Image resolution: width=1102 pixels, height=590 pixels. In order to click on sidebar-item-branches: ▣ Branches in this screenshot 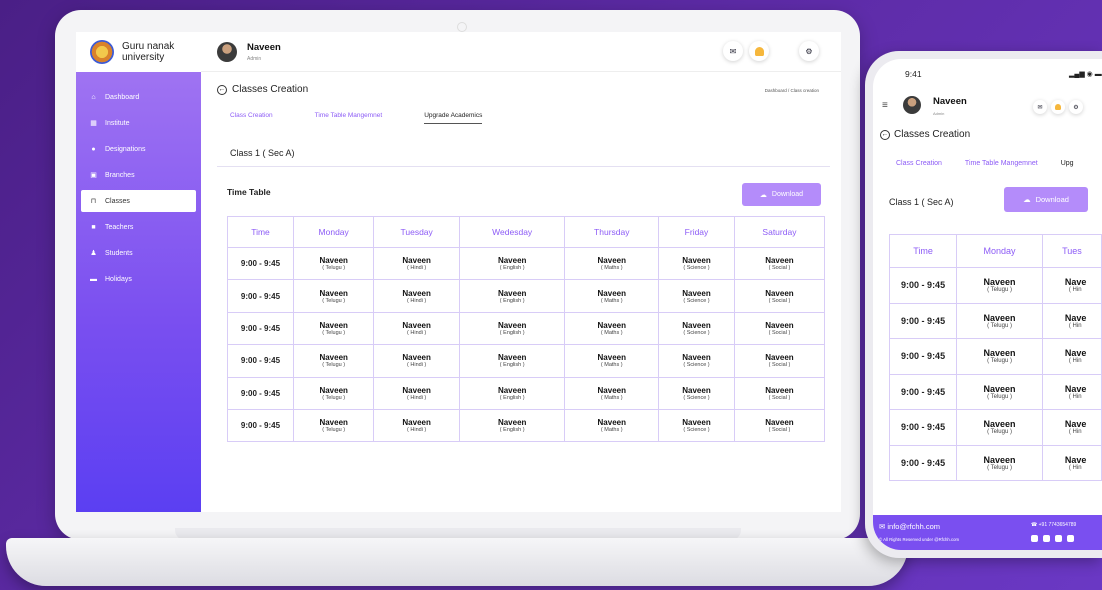, I will do `click(138, 175)`.